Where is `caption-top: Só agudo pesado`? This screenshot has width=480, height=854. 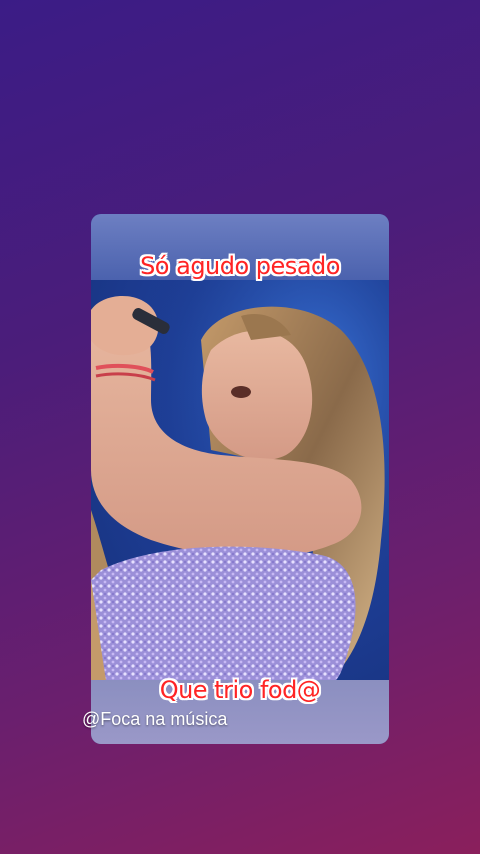 caption-top: Só agudo pesado is located at coordinates (240, 266).